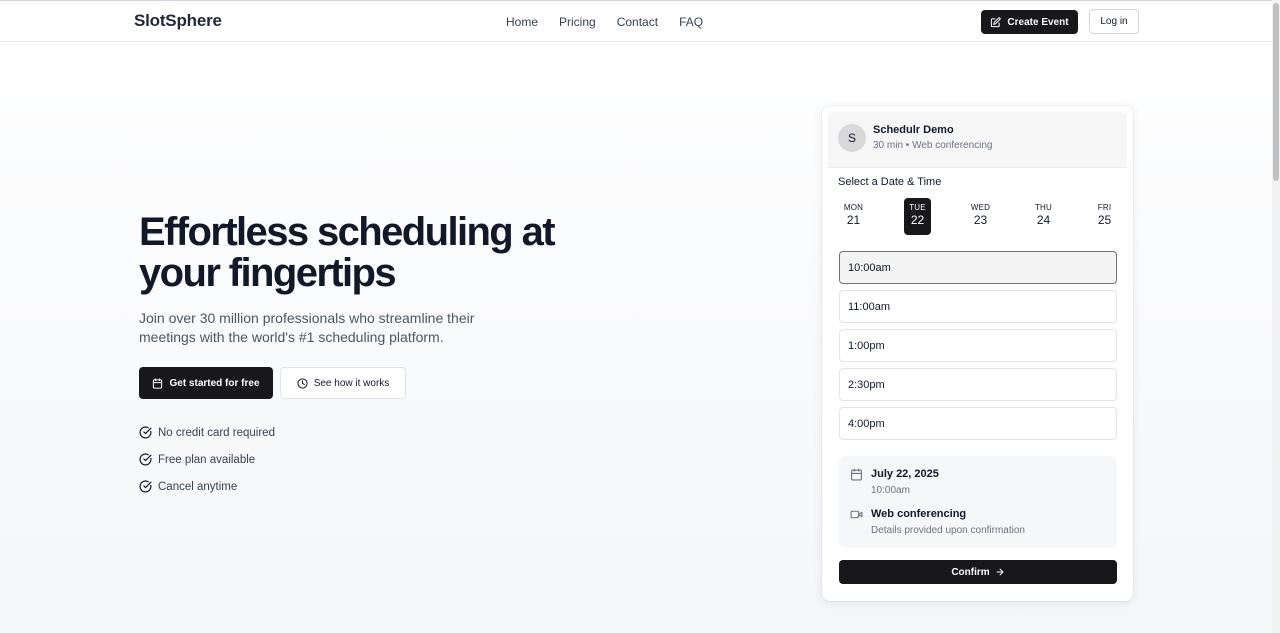  I want to click on get-started-label: Get started for free, so click(214, 383).